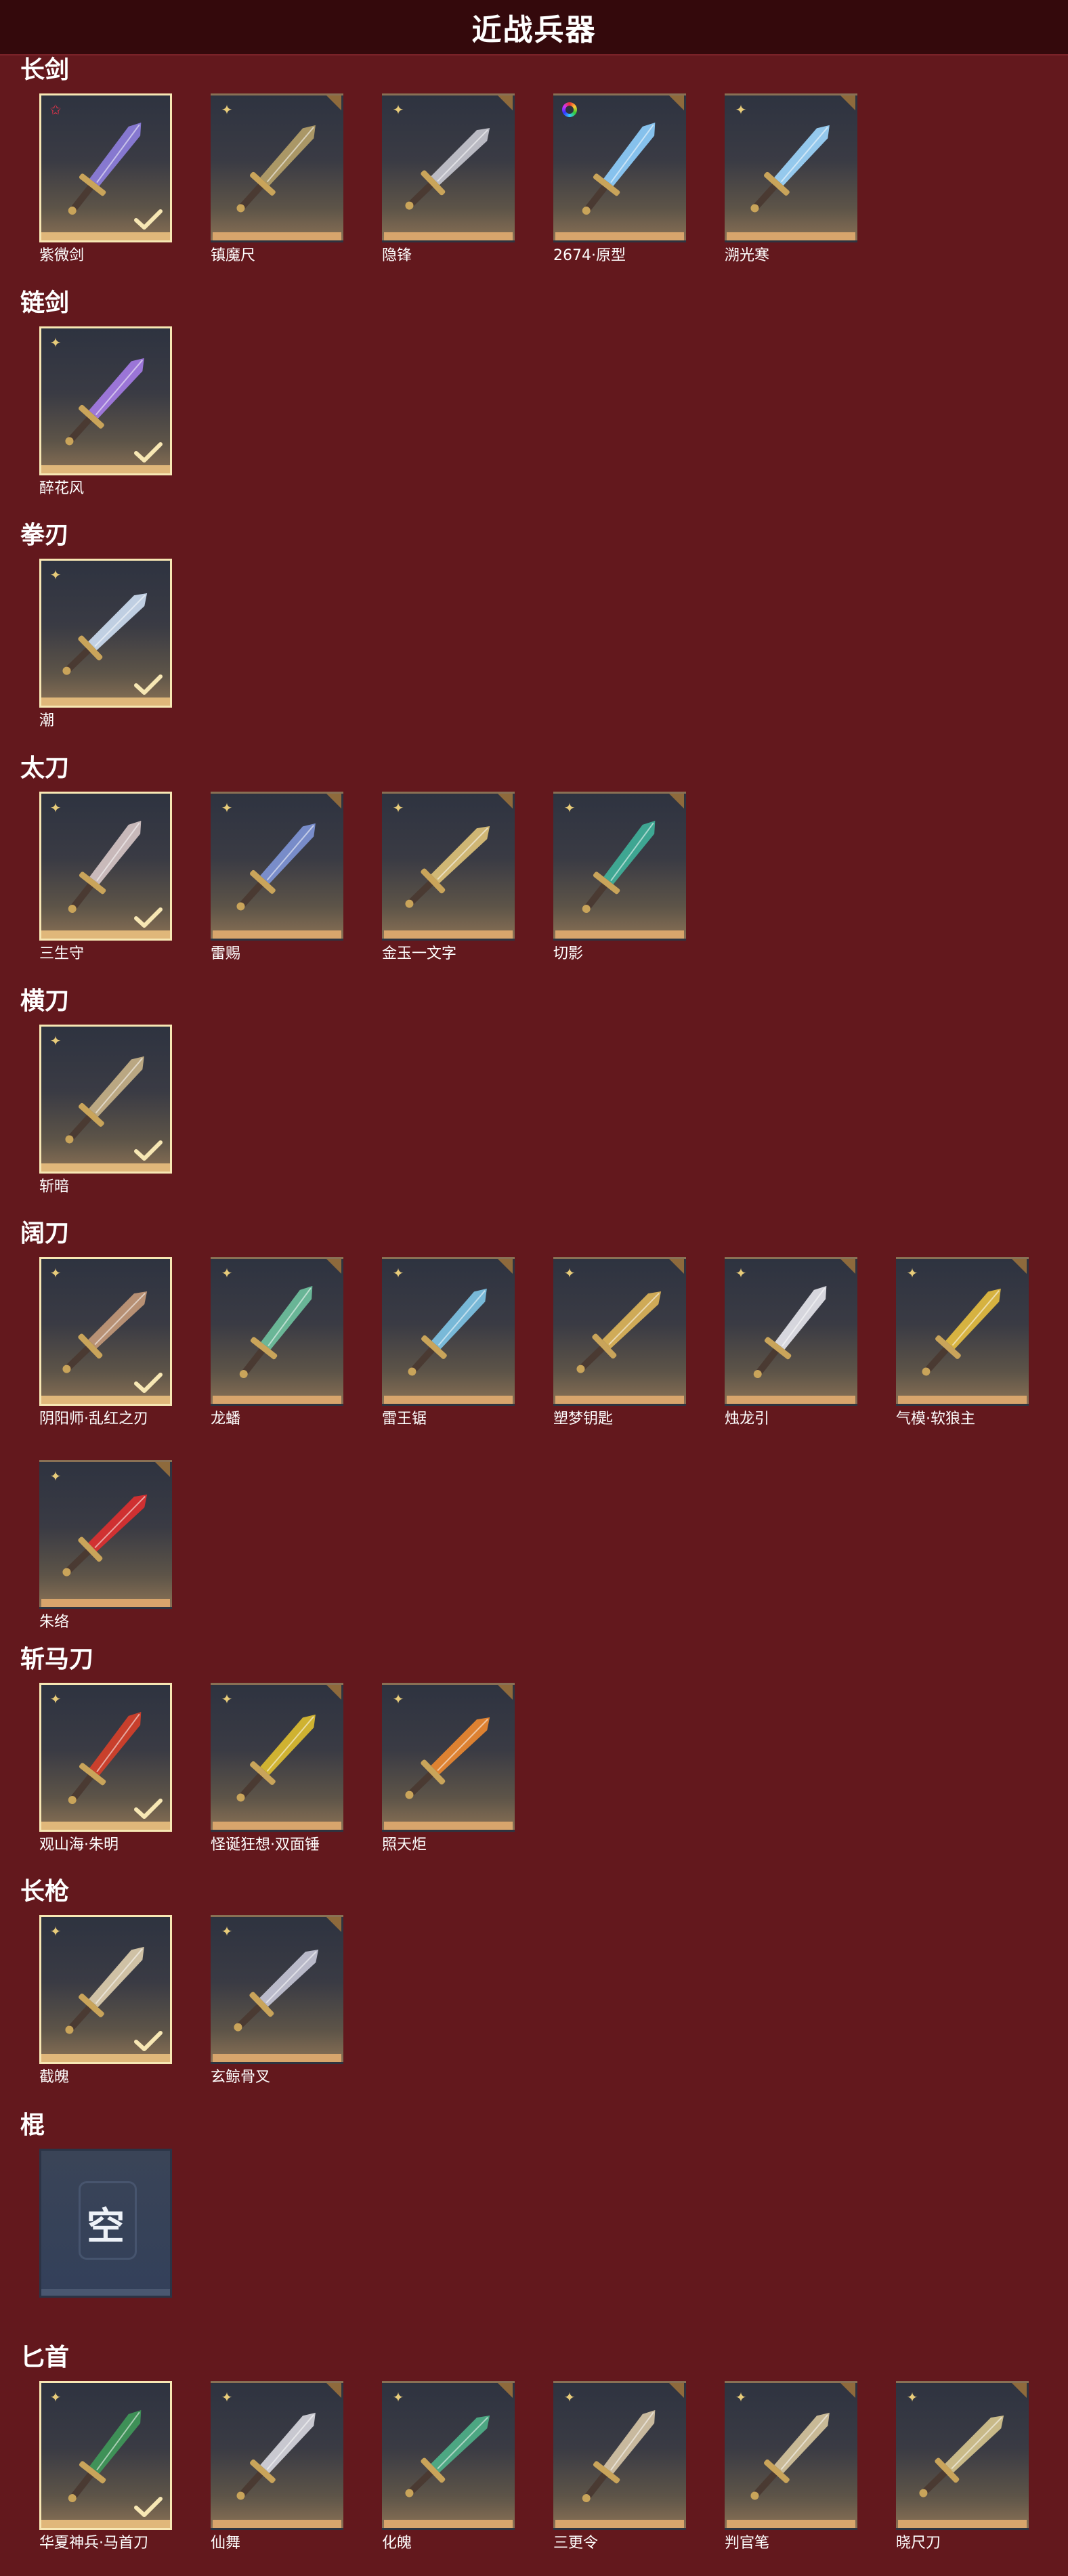 The image size is (1068, 2576). I want to click on section-title: 阔刀, so click(45, 1233).